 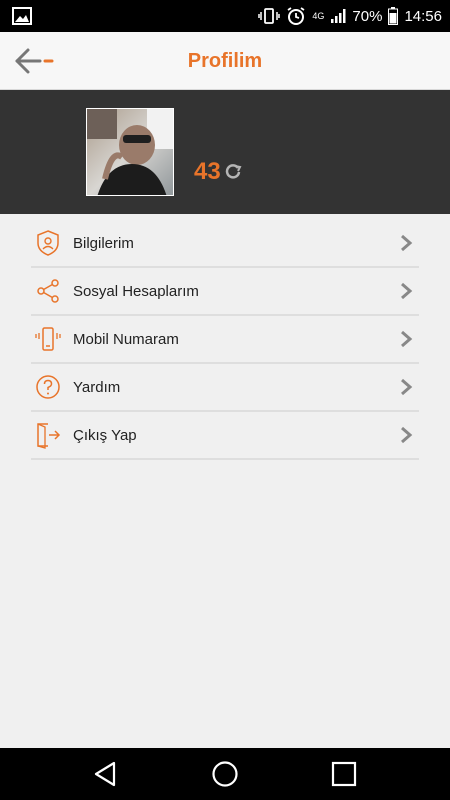 I want to click on refresh-icon, so click(x=233, y=171).